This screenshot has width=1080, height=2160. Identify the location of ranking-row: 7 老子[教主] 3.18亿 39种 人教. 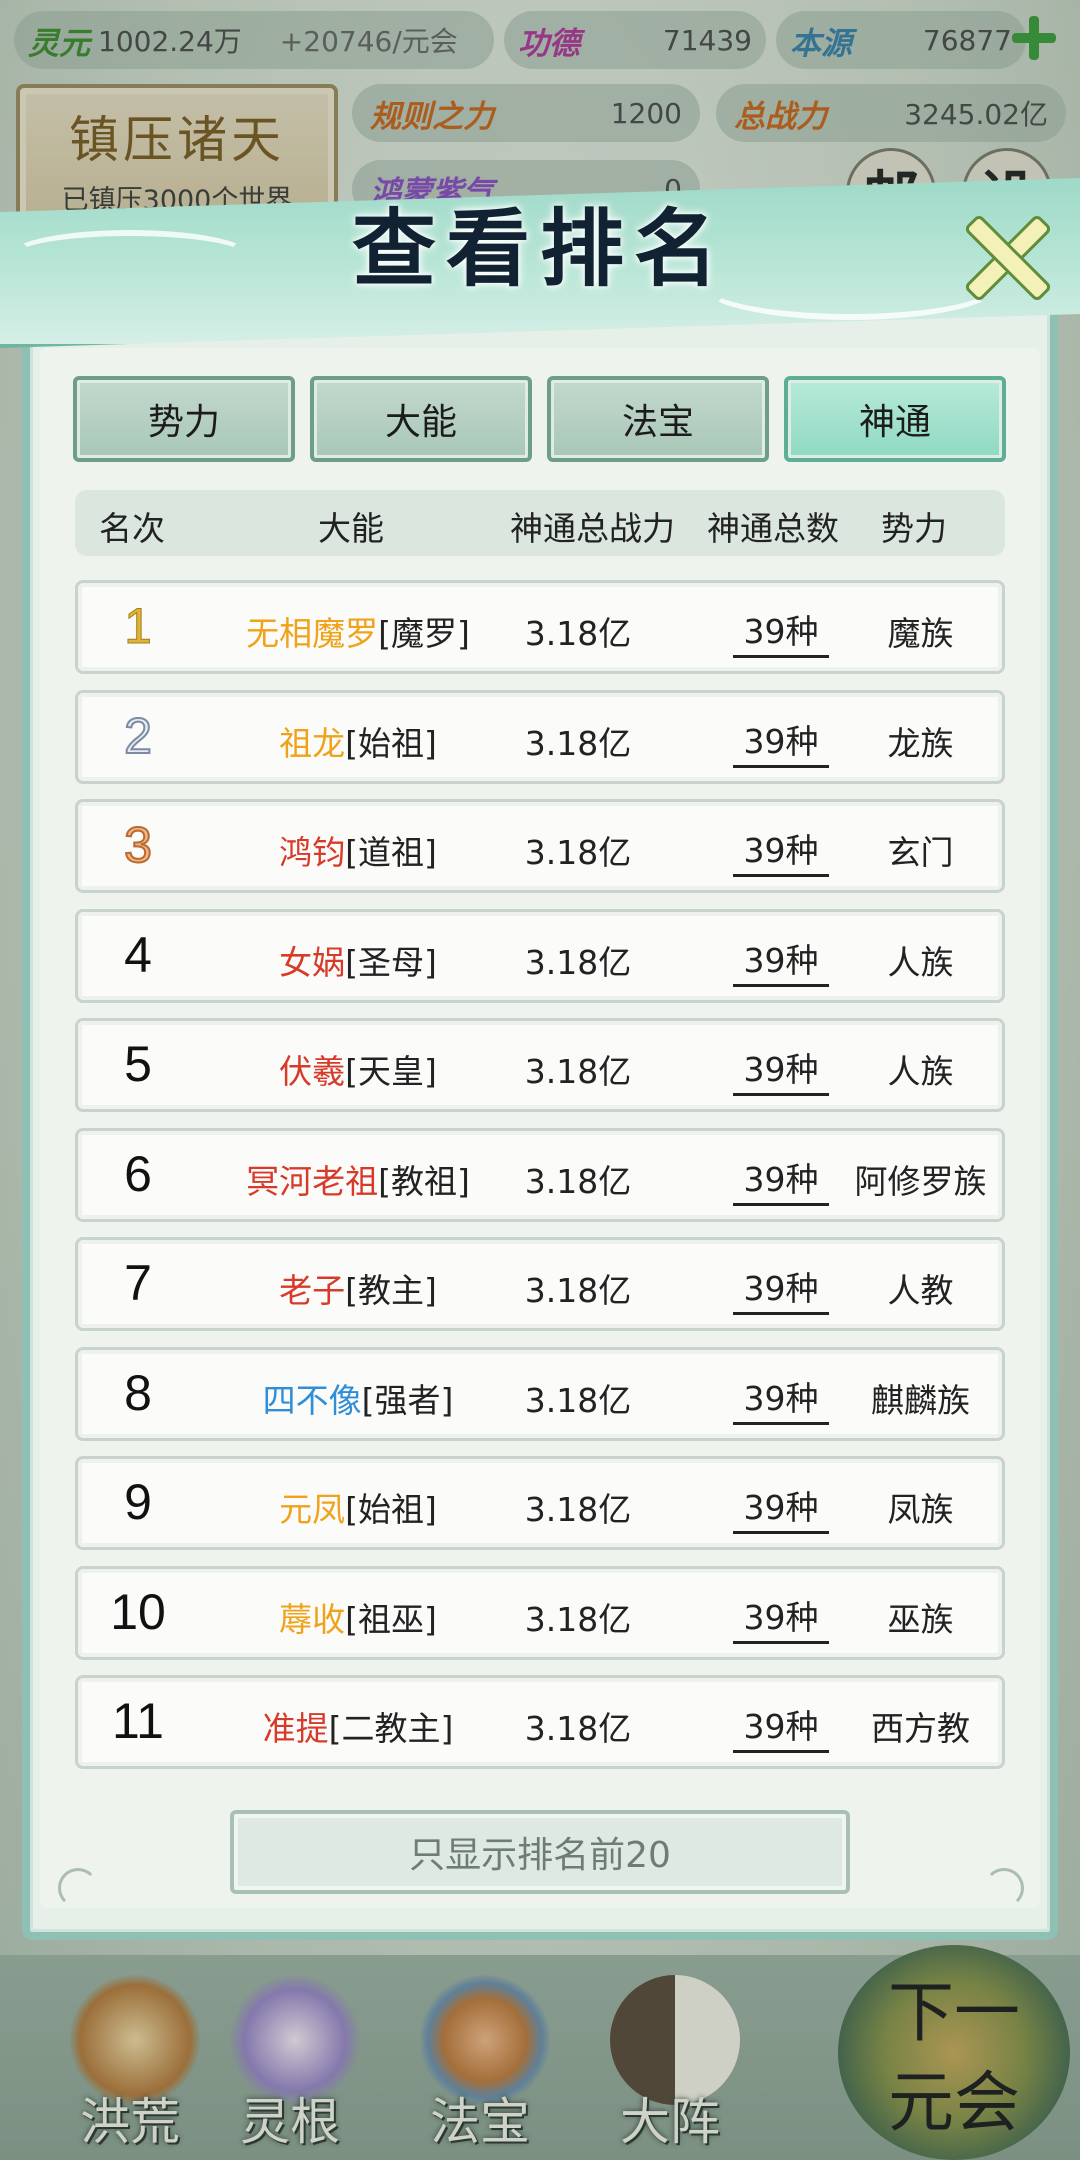
(540, 1284).